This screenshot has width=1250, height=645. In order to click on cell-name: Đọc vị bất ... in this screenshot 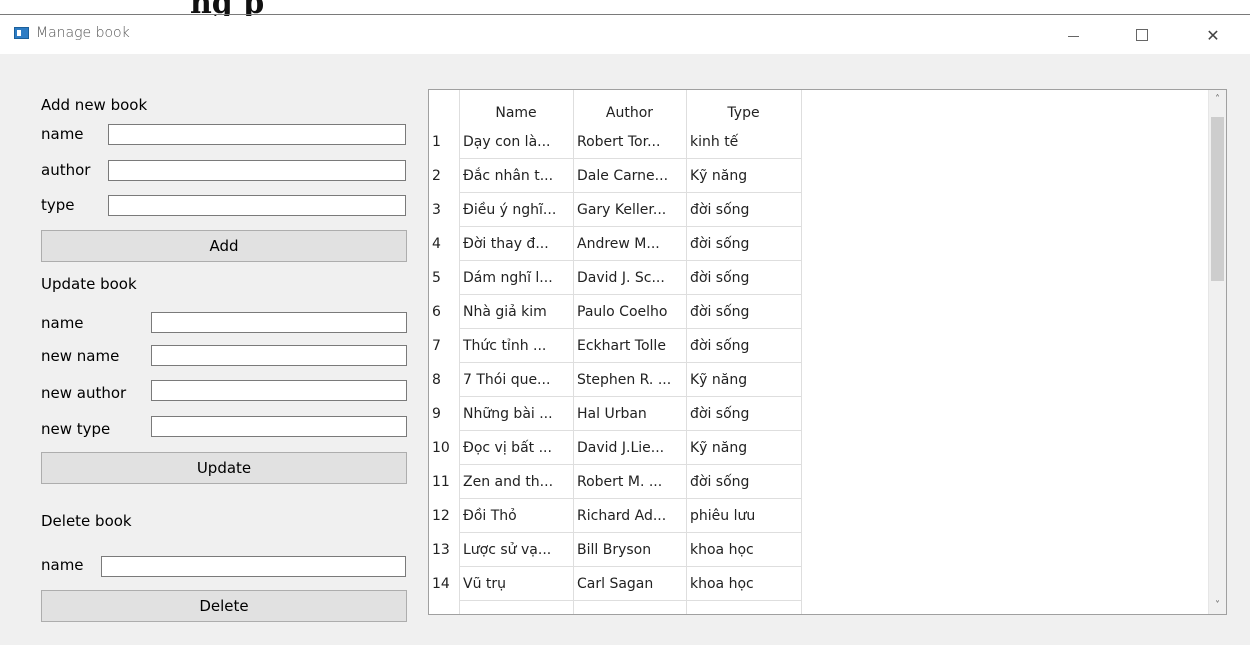, I will do `click(507, 448)`.